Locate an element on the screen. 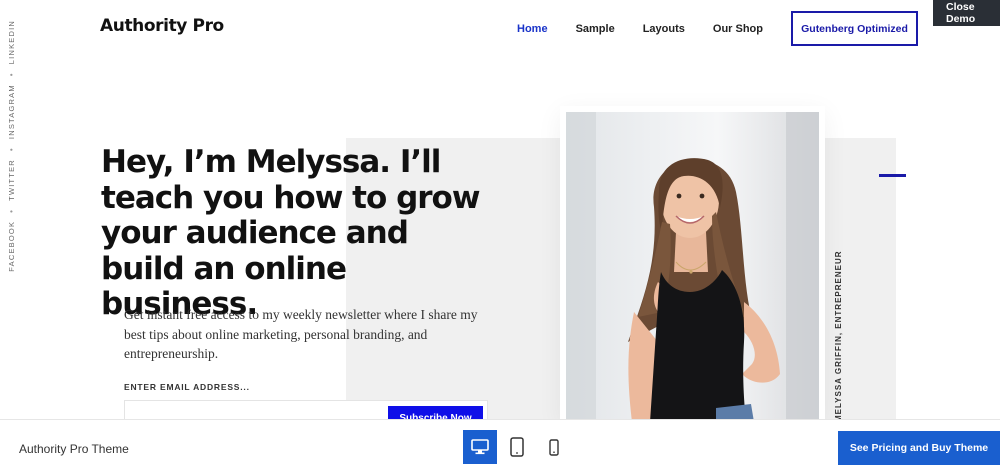 The image size is (1000, 467). desktop-view-button is located at coordinates (480, 447).